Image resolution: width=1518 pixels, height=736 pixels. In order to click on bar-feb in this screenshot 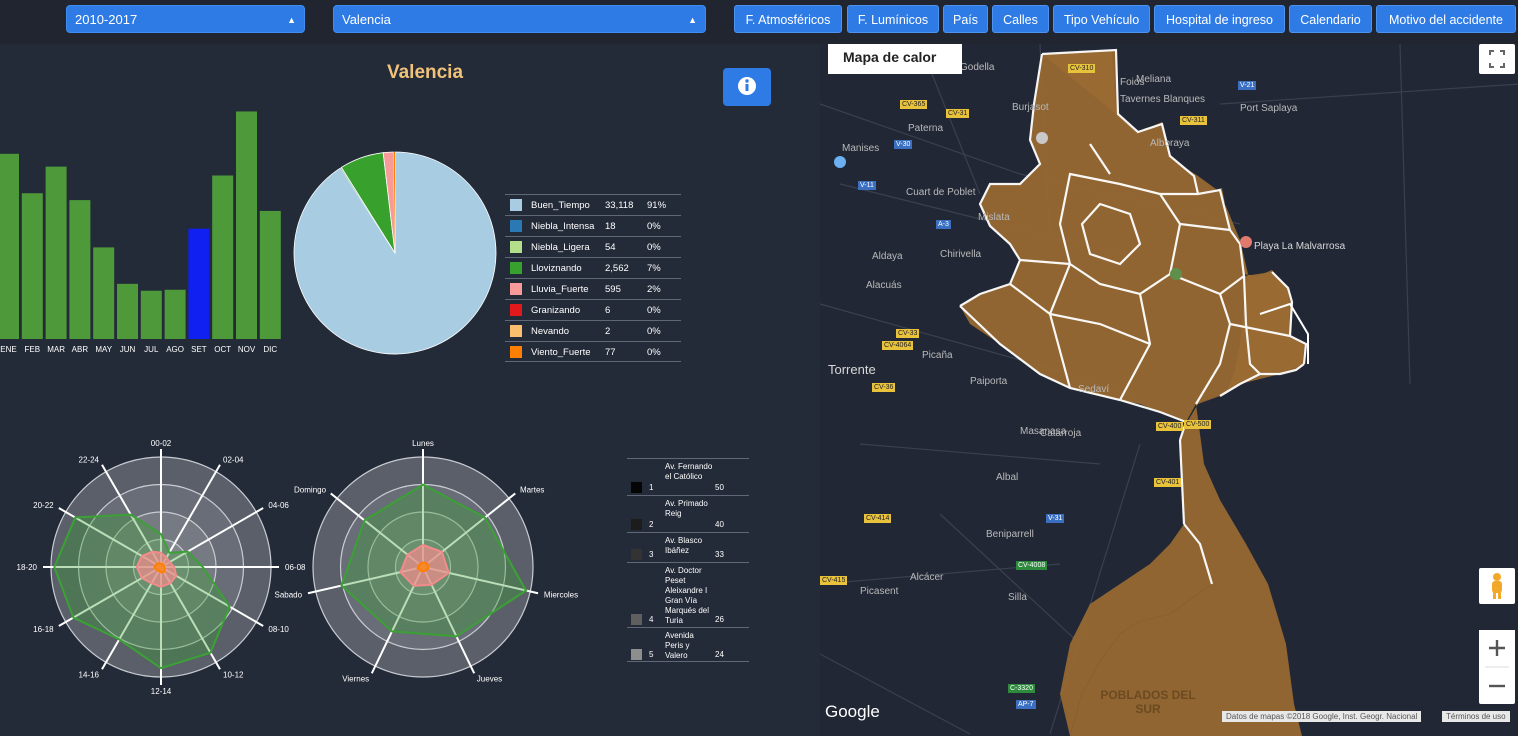, I will do `click(32, 266)`.